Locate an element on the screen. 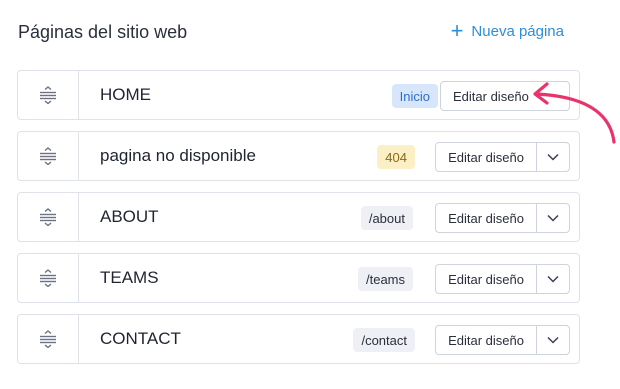 The width and height of the screenshot is (620, 389). slug-badge: /contact is located at coordinates (384, 340).